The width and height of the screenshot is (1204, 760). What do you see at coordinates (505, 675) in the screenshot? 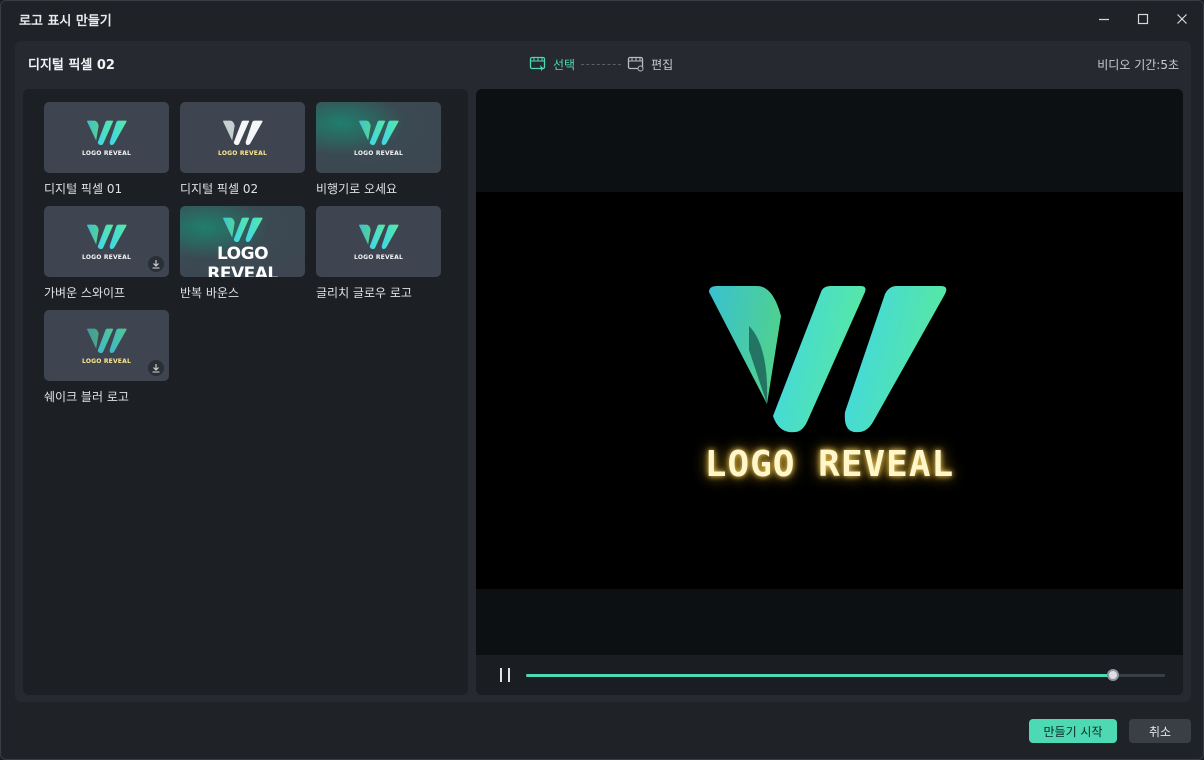
I see `pause-button` at bounding box center [505, 675].